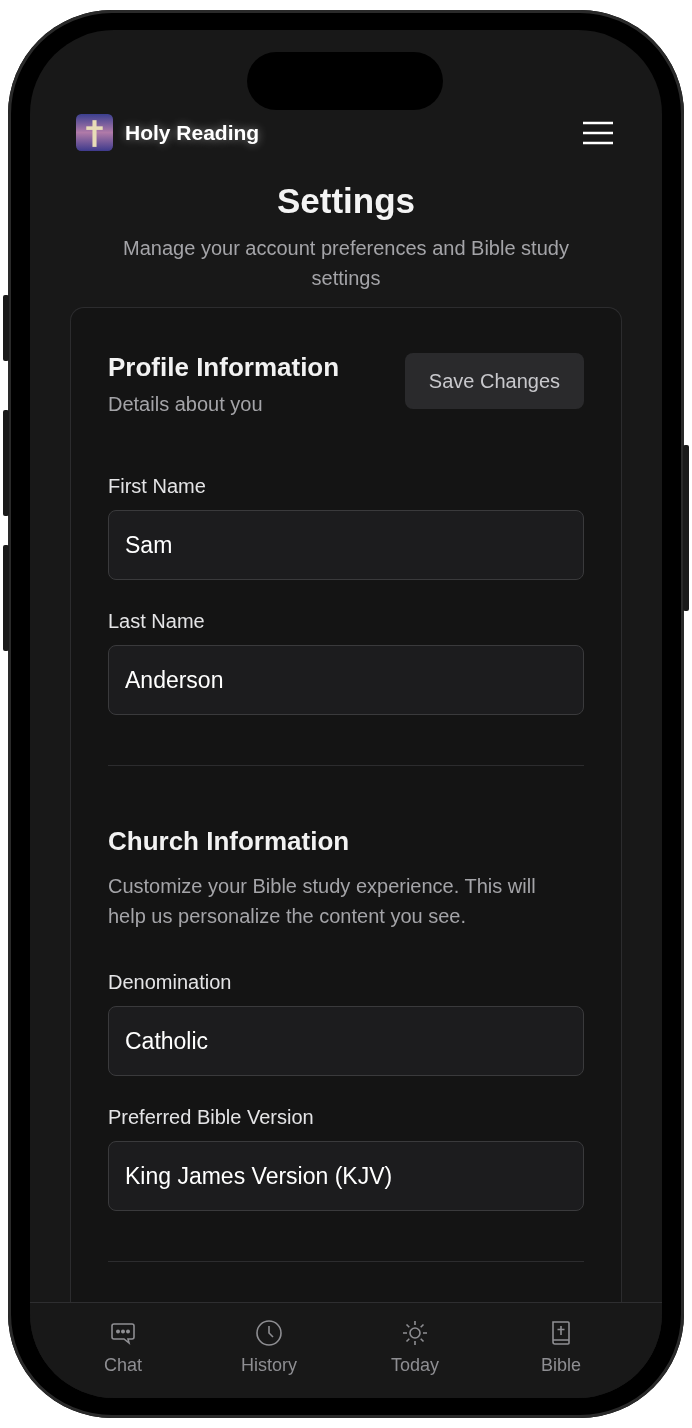 This screenshot has width=692, height=1428. I want to click on nav-label: History, so click(269, 1365).